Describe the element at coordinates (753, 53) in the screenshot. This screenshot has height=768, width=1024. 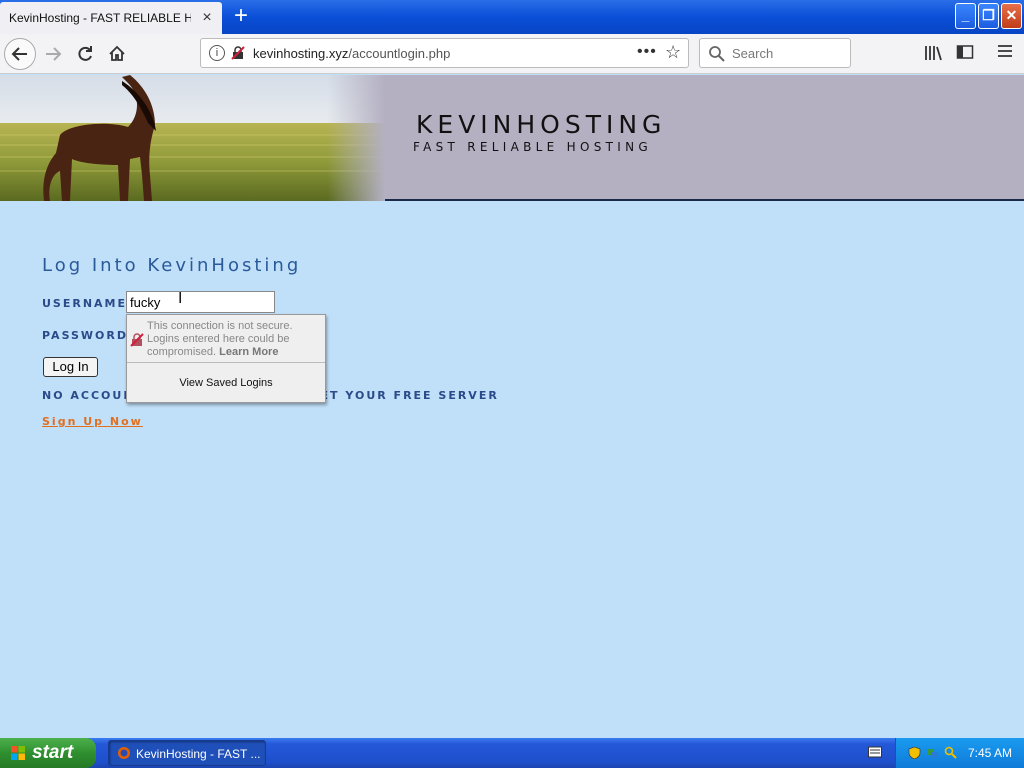
I see `search-placeholder: Search` at that location.